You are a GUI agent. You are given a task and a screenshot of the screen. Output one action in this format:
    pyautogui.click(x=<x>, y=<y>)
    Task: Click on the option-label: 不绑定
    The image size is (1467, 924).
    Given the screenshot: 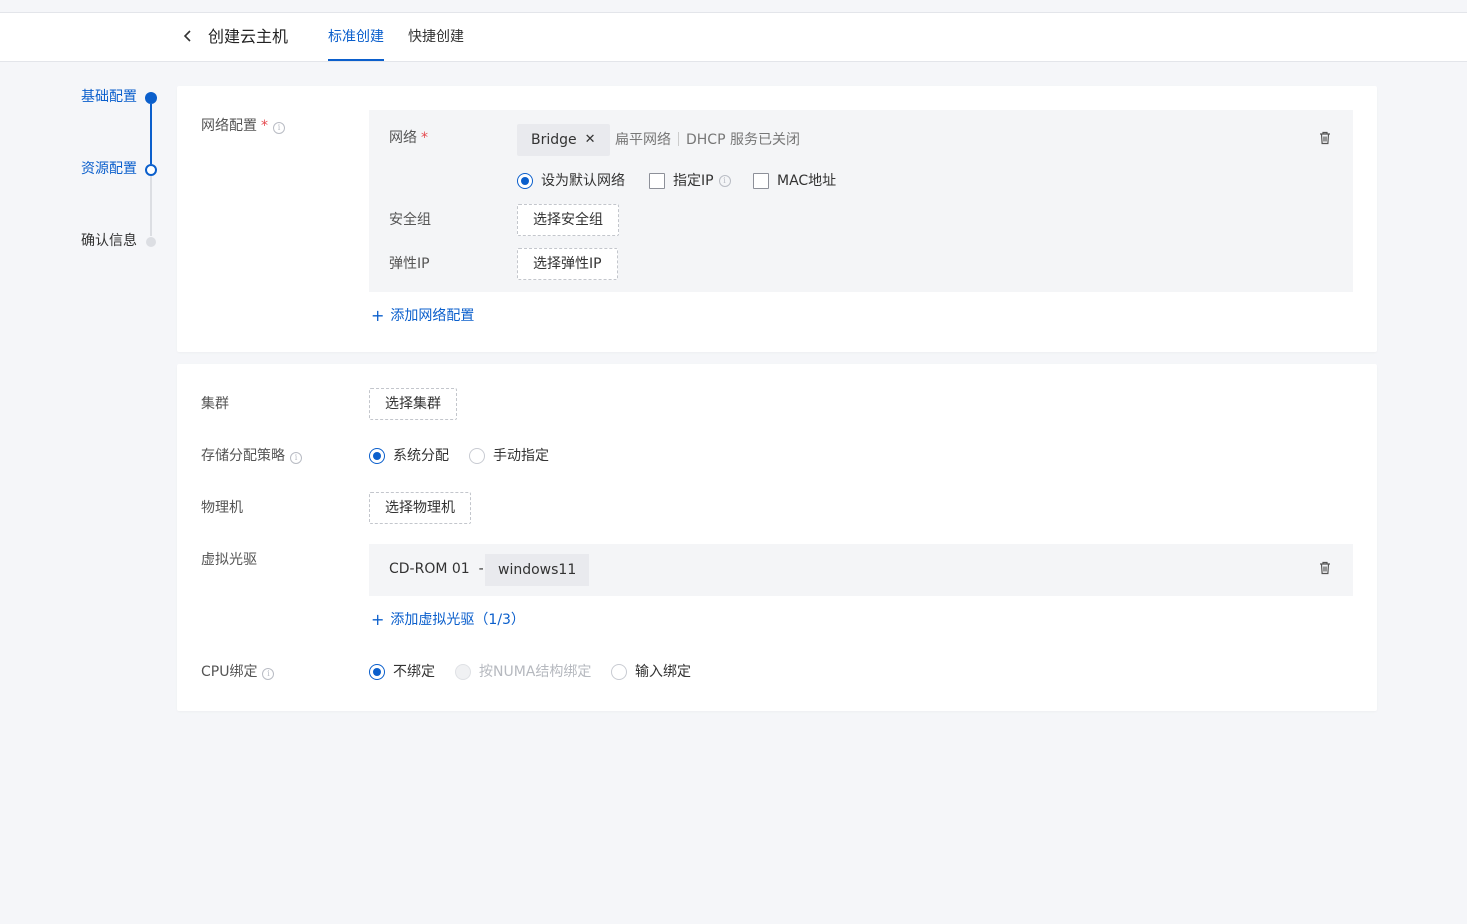 What is the action you would take?
    pyautogui.click(x=414, y=672)
    